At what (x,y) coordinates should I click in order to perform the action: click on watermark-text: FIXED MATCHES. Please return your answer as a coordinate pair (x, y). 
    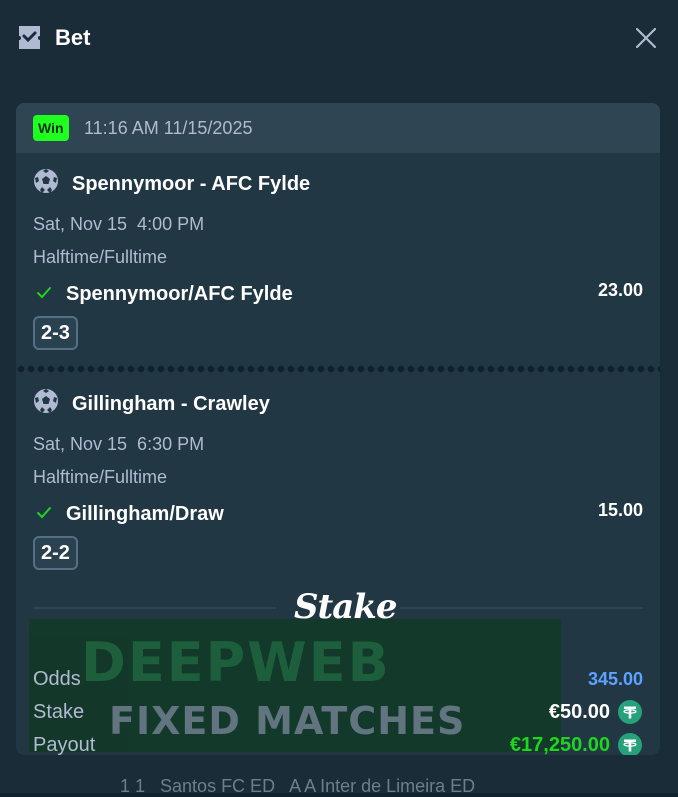
    Looking at the image, I should click on (287, 721).